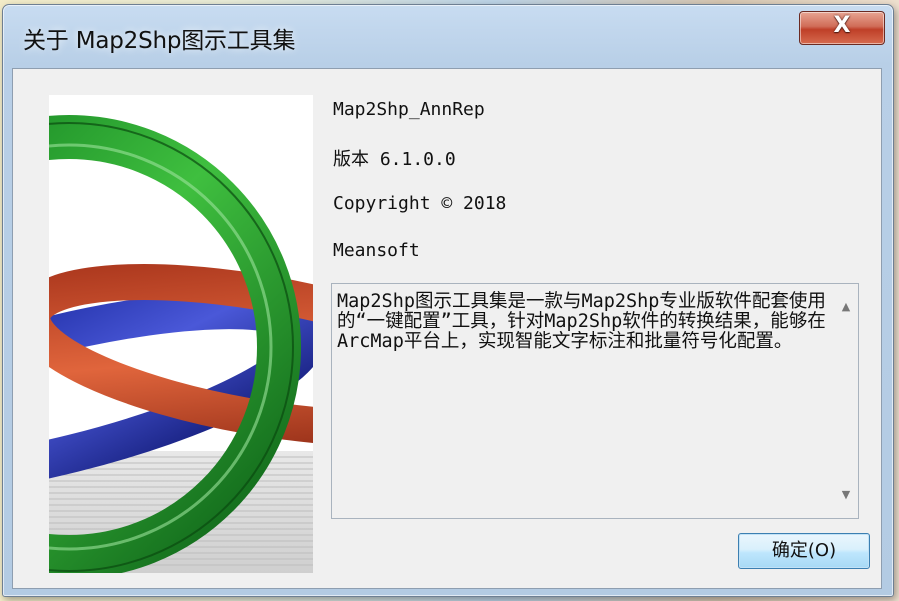  I want to click on close-button: X, so click(842, 28).